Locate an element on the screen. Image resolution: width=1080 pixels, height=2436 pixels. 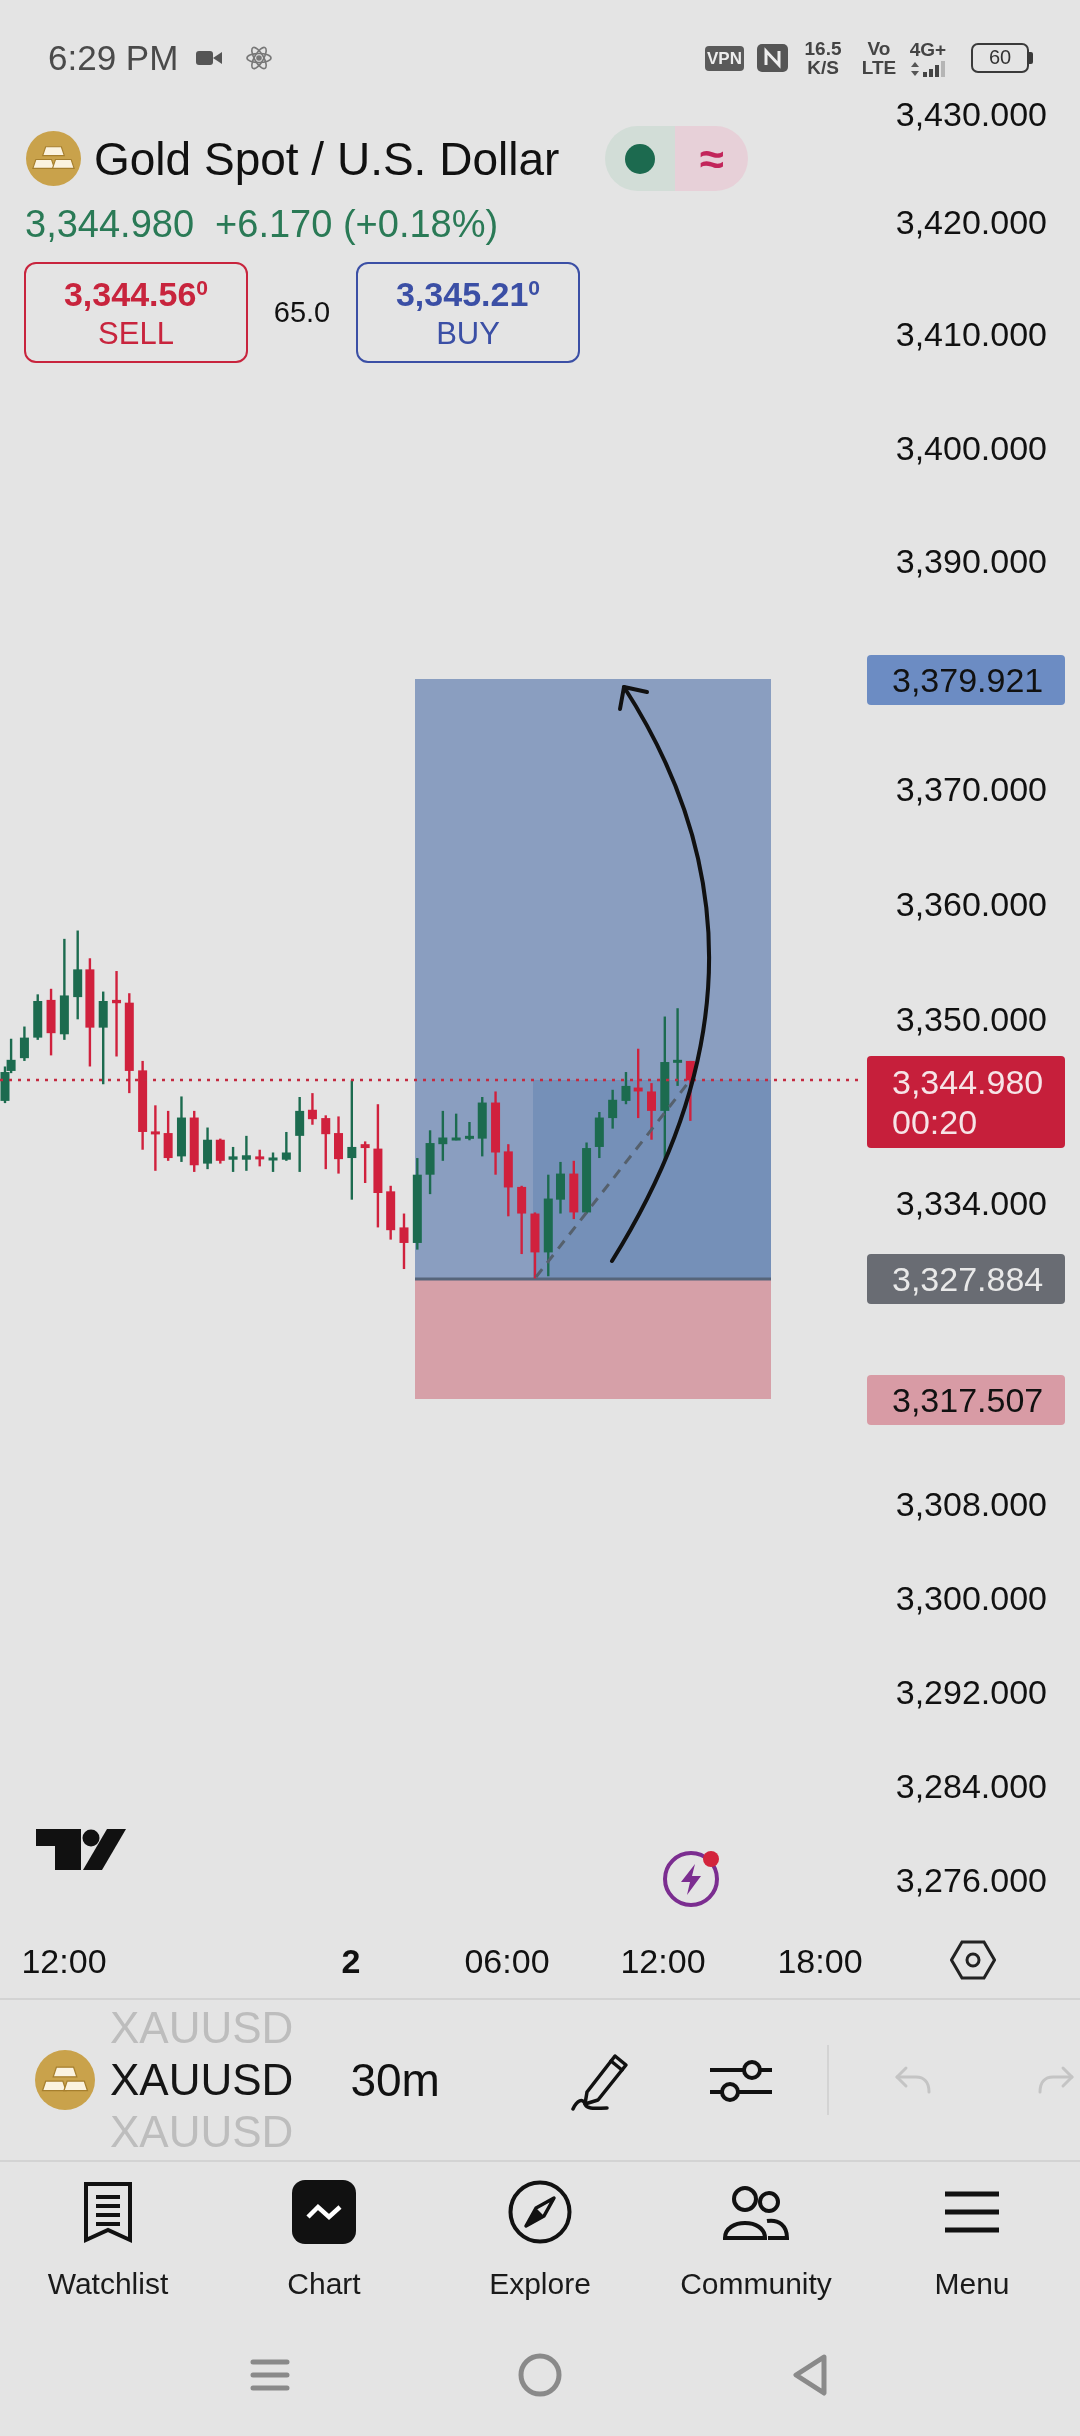
nav-tab: Community is located at coordinates (756, 2246).